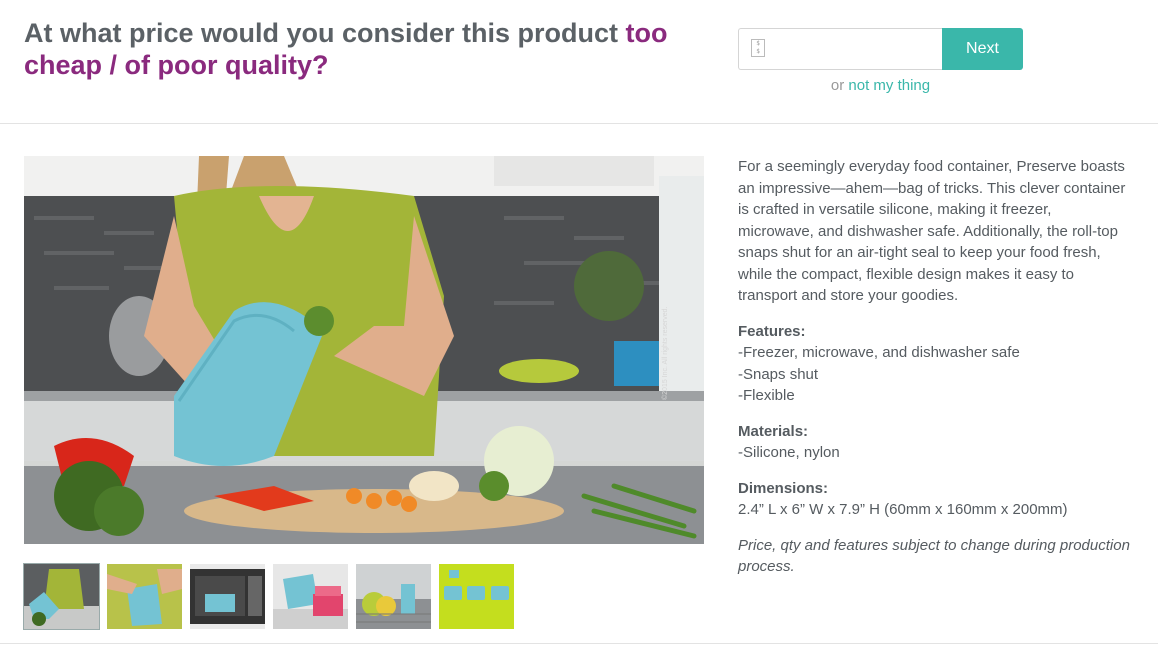  I want to click on thumb-woman-kitchen, so click(61, 596).